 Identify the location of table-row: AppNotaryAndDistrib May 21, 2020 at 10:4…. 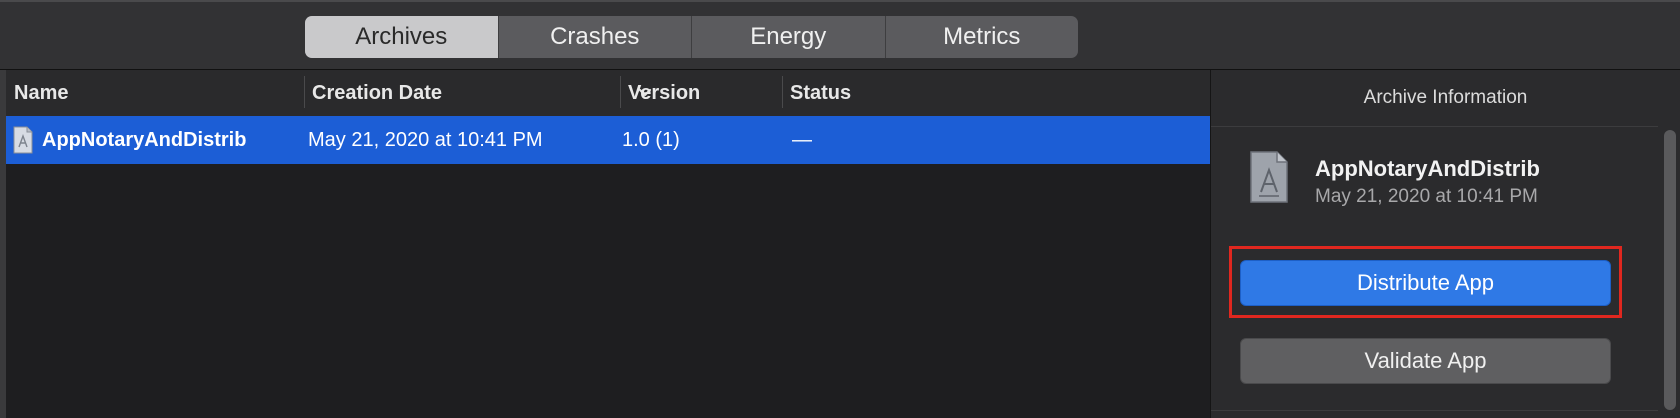
(608, 140).